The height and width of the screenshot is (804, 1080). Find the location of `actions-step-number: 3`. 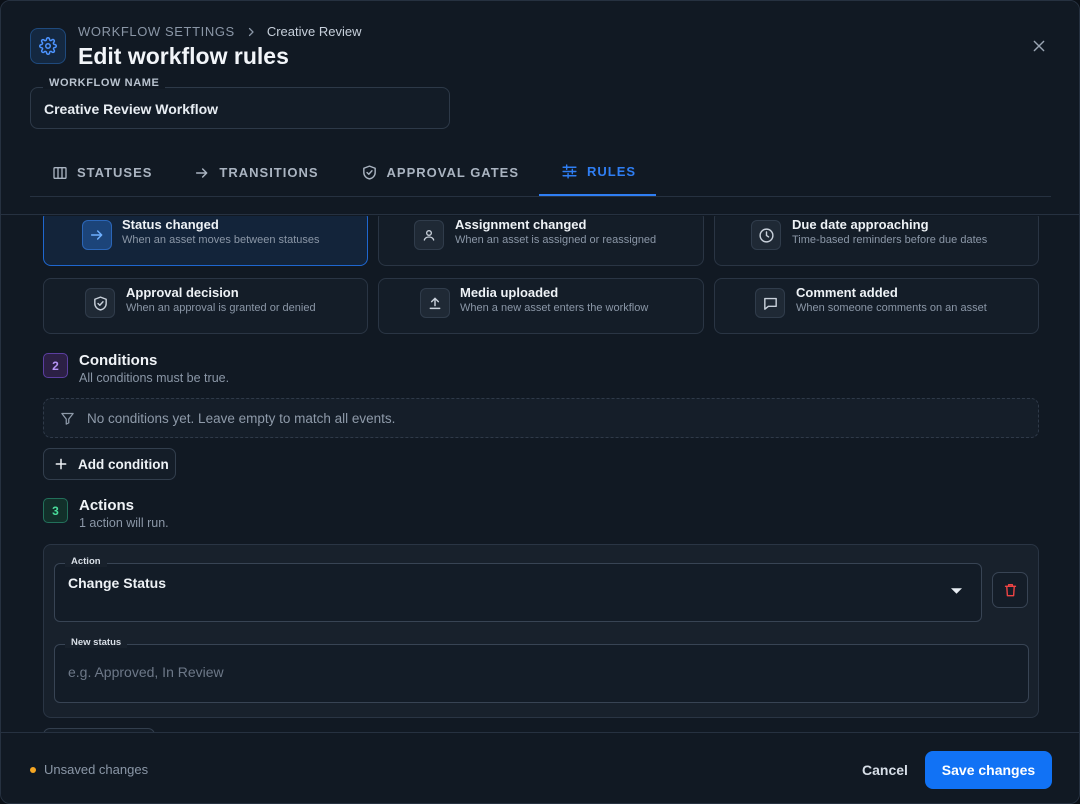

actions-step-number: 3 is located at coordinates (55, 510).